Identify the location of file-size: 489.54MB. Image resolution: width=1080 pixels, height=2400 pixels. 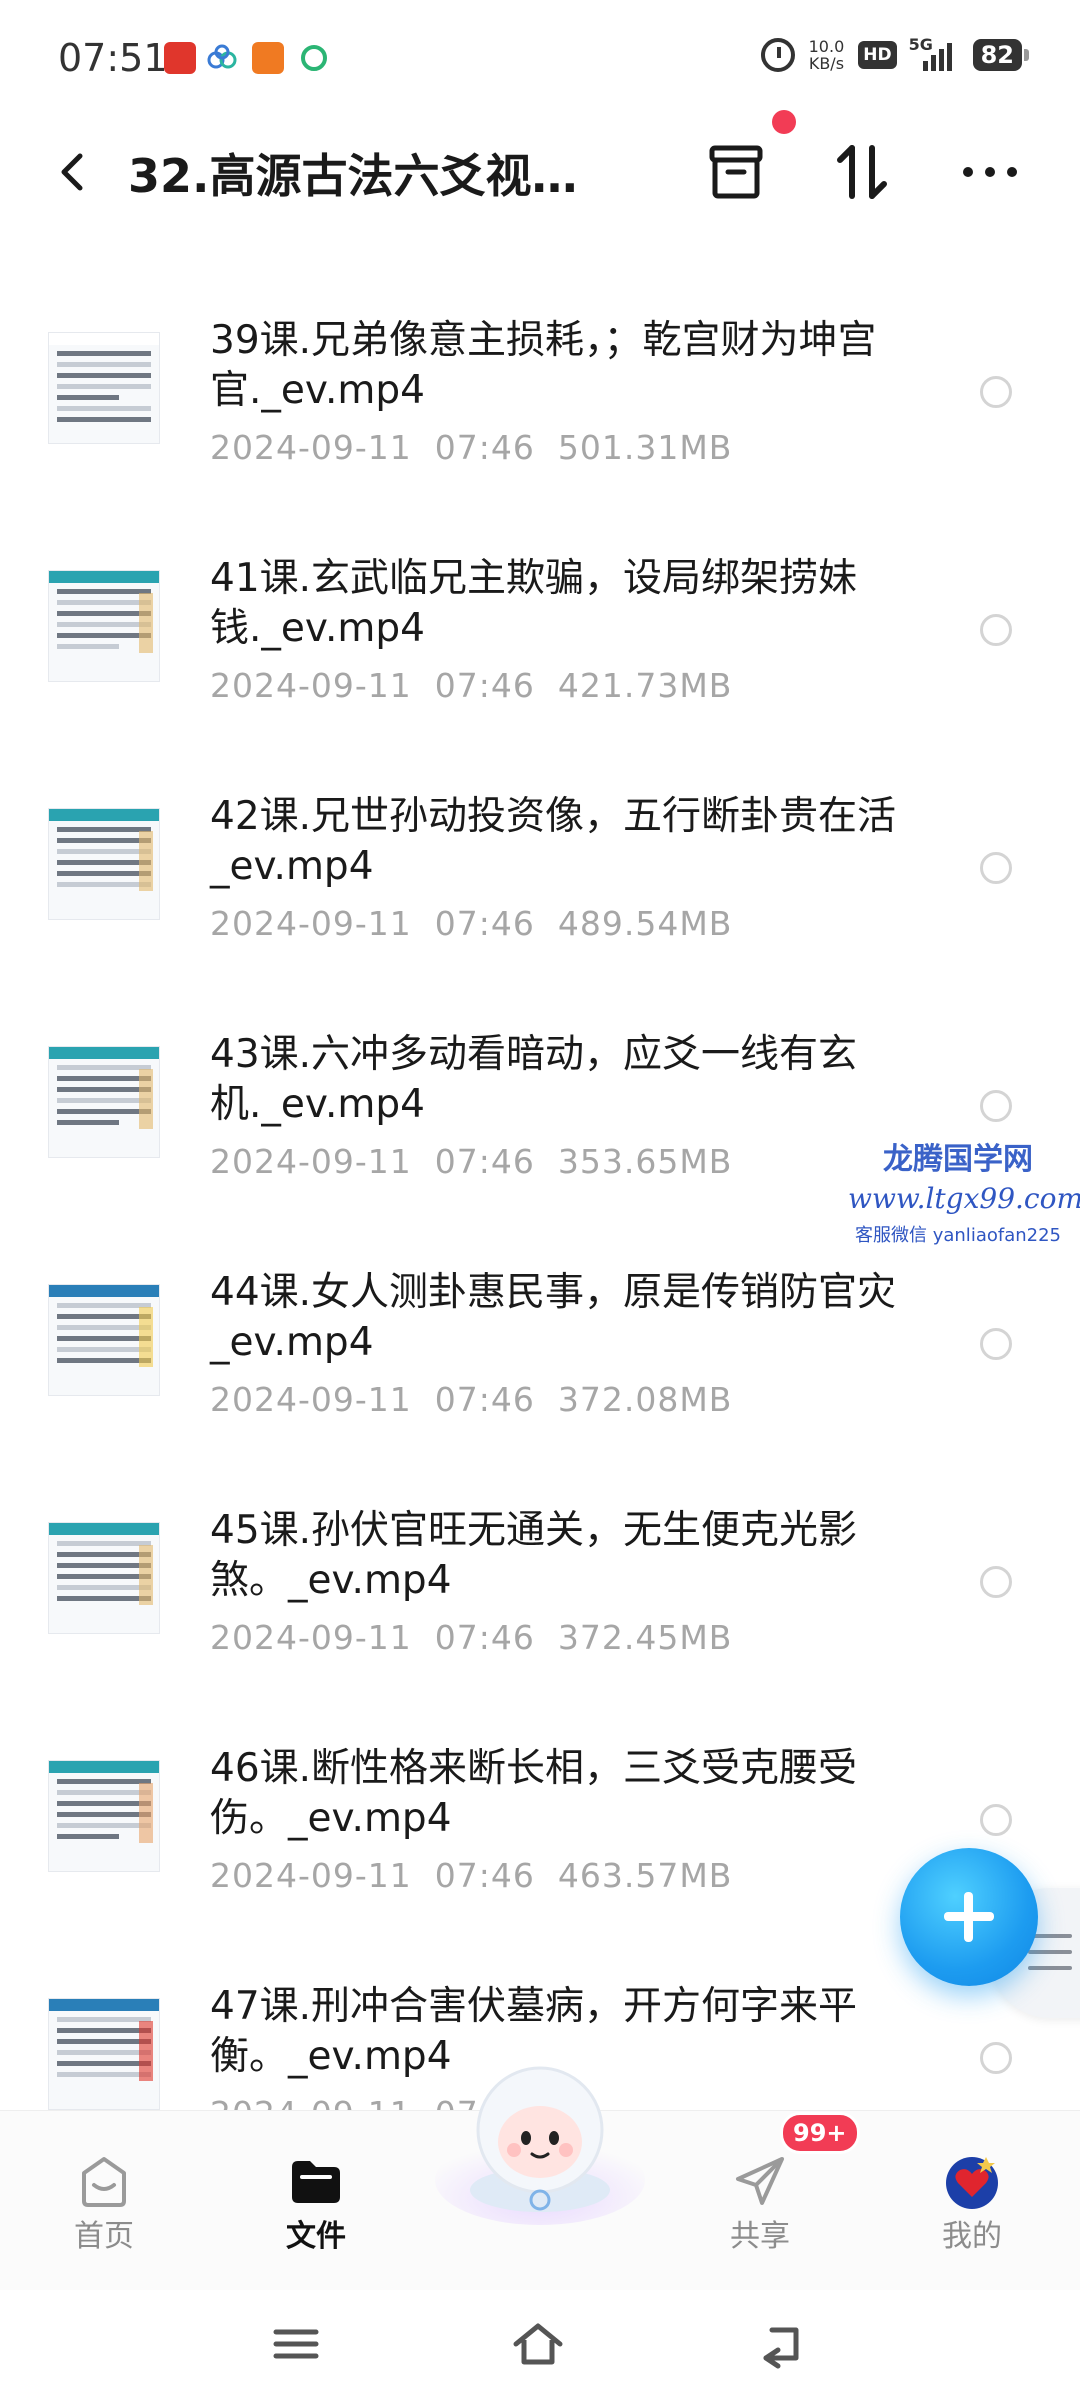
(645, 923).